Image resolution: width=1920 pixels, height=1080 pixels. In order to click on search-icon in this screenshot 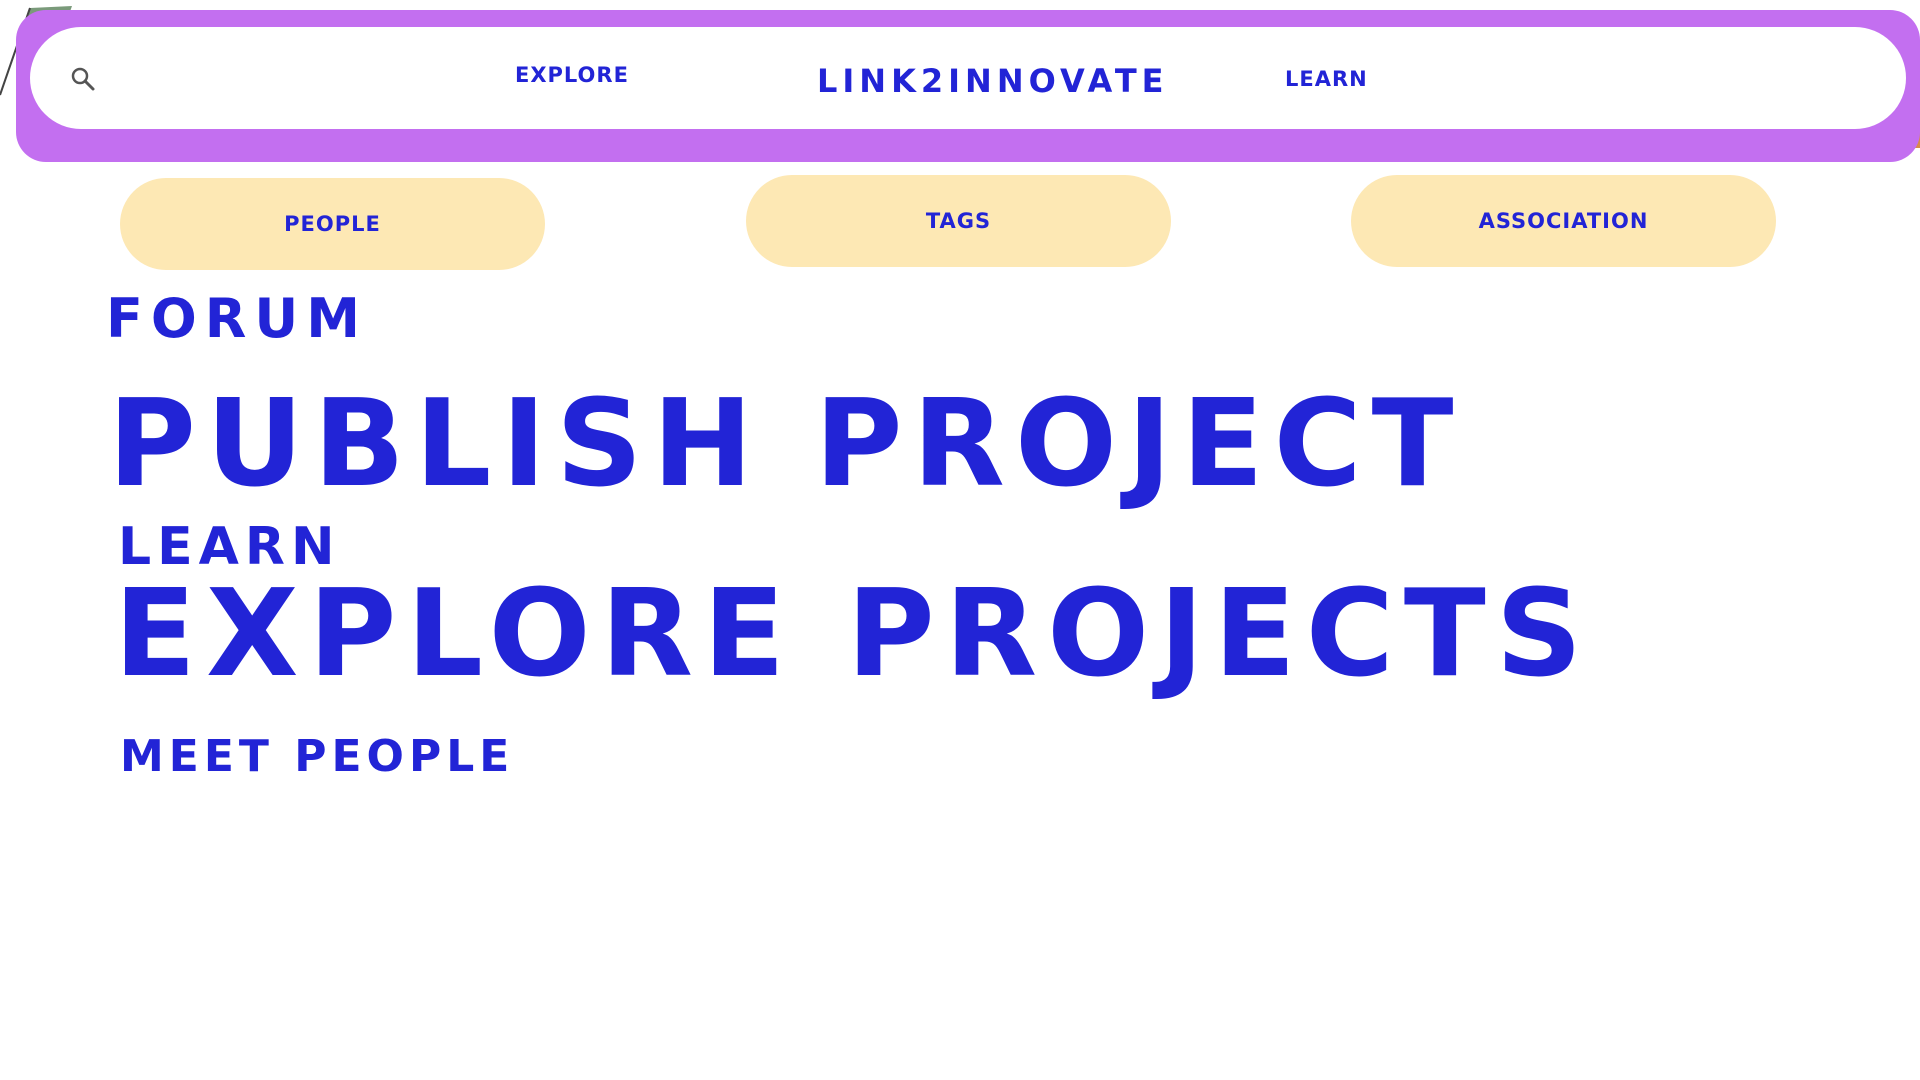, I will do `click(83, 79)`.